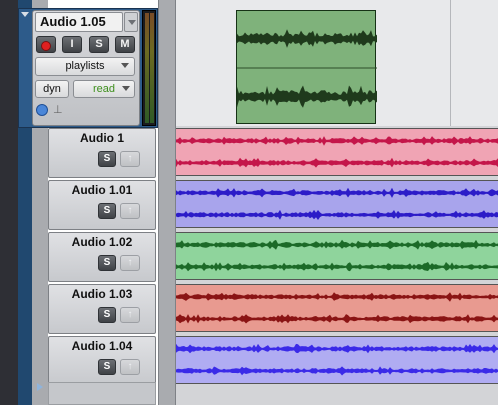 Image resolution: width=498 pixels, height=405 pixels. I want to click on track-view-selector: playlists, so click(85, 66).